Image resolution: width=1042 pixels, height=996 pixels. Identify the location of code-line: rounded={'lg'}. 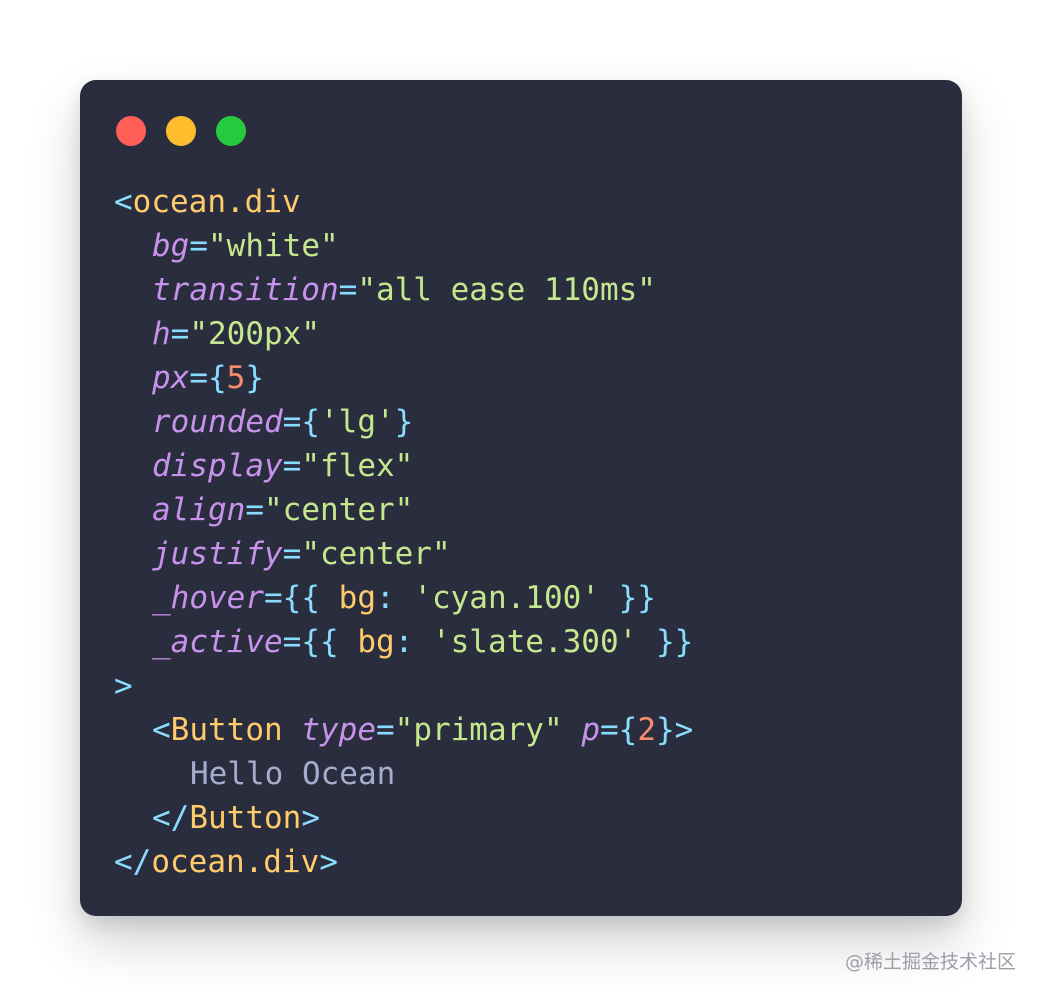
(528, 422).